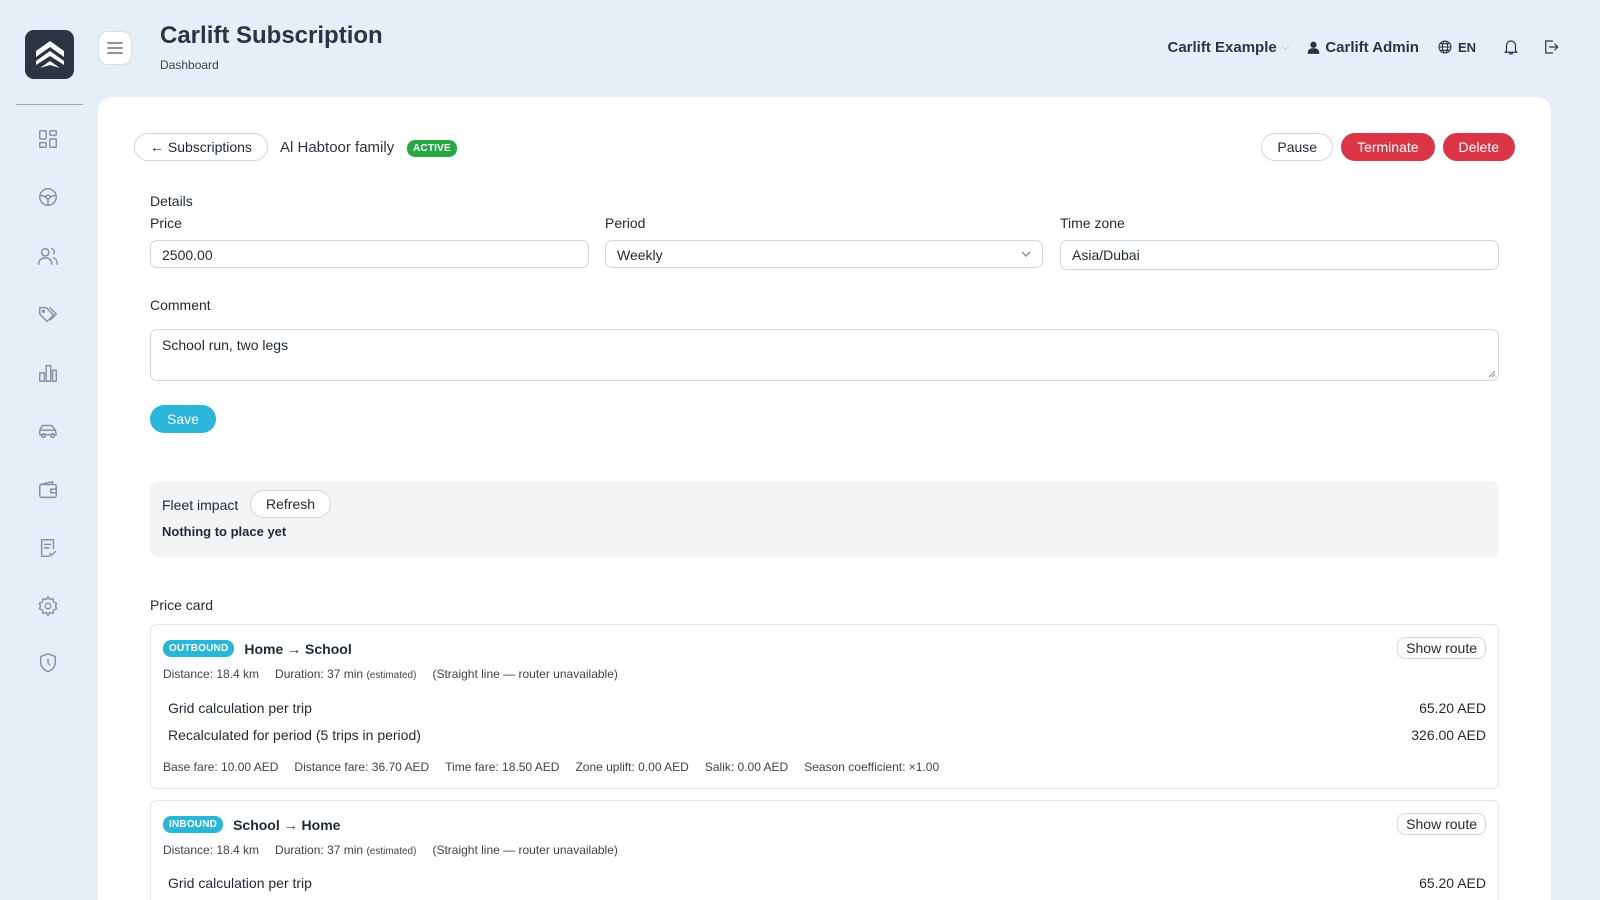 This screenshot has height=900, width=1600. I want to click on comment-textarea: School run, two legs, so click(824, 355).